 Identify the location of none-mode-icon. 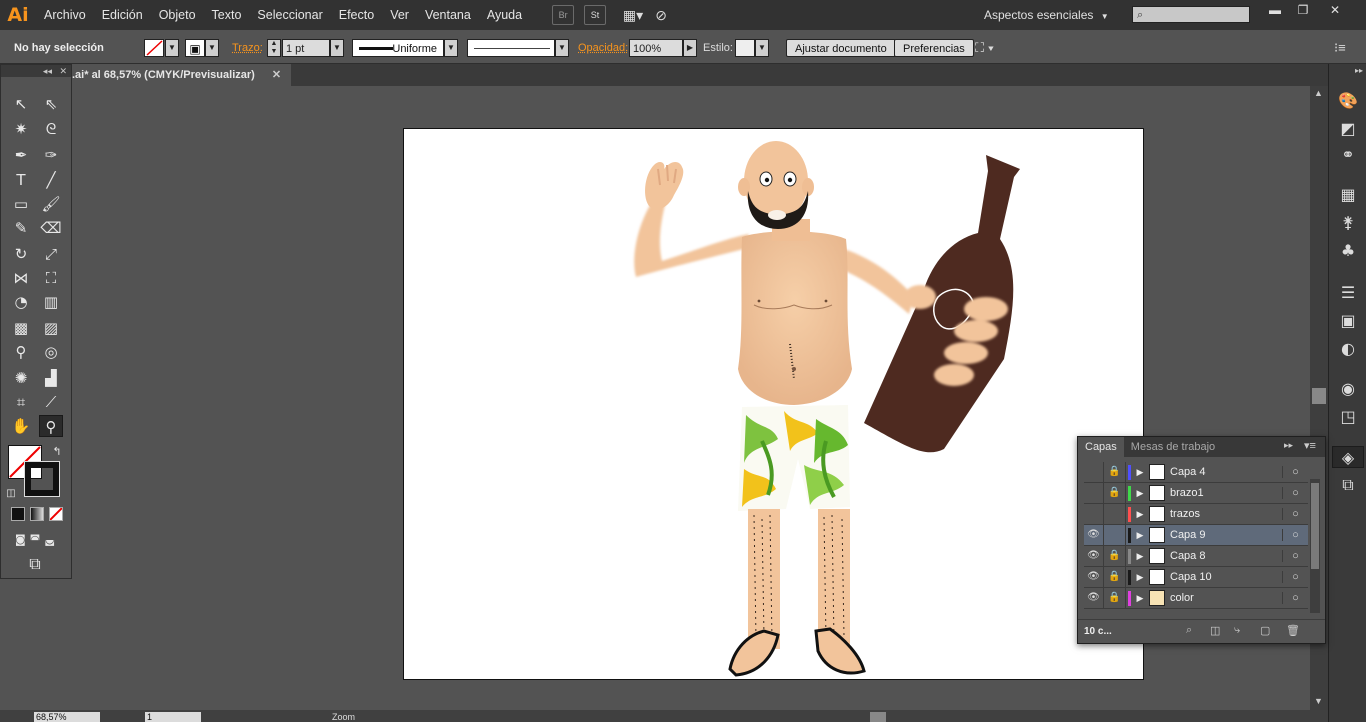
(56, 514).